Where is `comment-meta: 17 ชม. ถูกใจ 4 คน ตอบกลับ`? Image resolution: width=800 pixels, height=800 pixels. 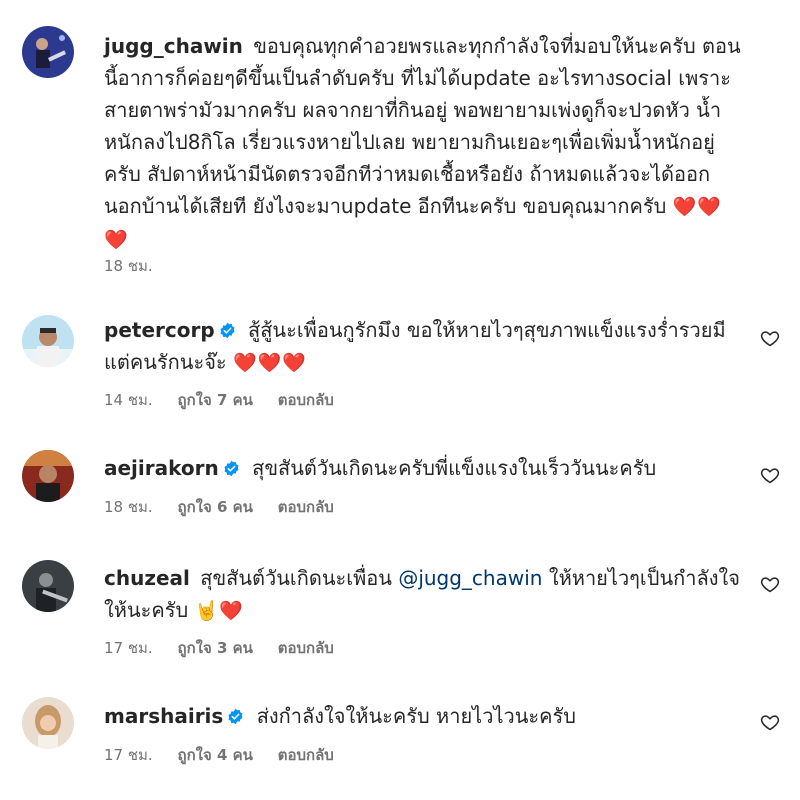
comment-meta: 17 ชม. ถูกใจ 4 คน ตอบกลับ is located at coordinates (229, 755).